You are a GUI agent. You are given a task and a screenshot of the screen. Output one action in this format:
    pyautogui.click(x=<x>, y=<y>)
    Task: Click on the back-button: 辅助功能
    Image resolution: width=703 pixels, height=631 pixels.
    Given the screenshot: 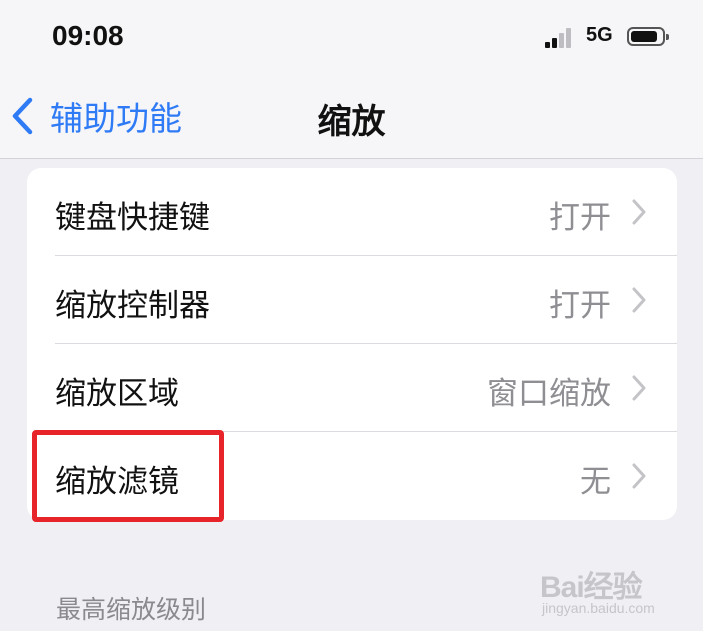 What is the action you would take?
    pyautogui.click(x=96, y=116)
    